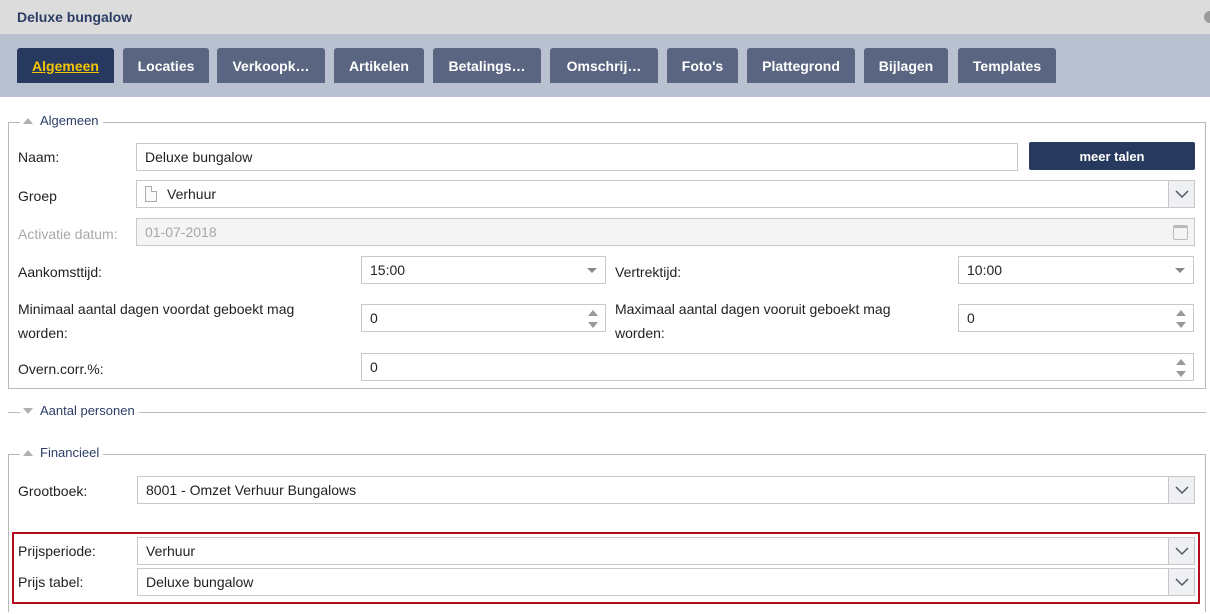 The image size is (1210, 614). I want to click on min-dagen-label-2: worden:, so click(43, 333).